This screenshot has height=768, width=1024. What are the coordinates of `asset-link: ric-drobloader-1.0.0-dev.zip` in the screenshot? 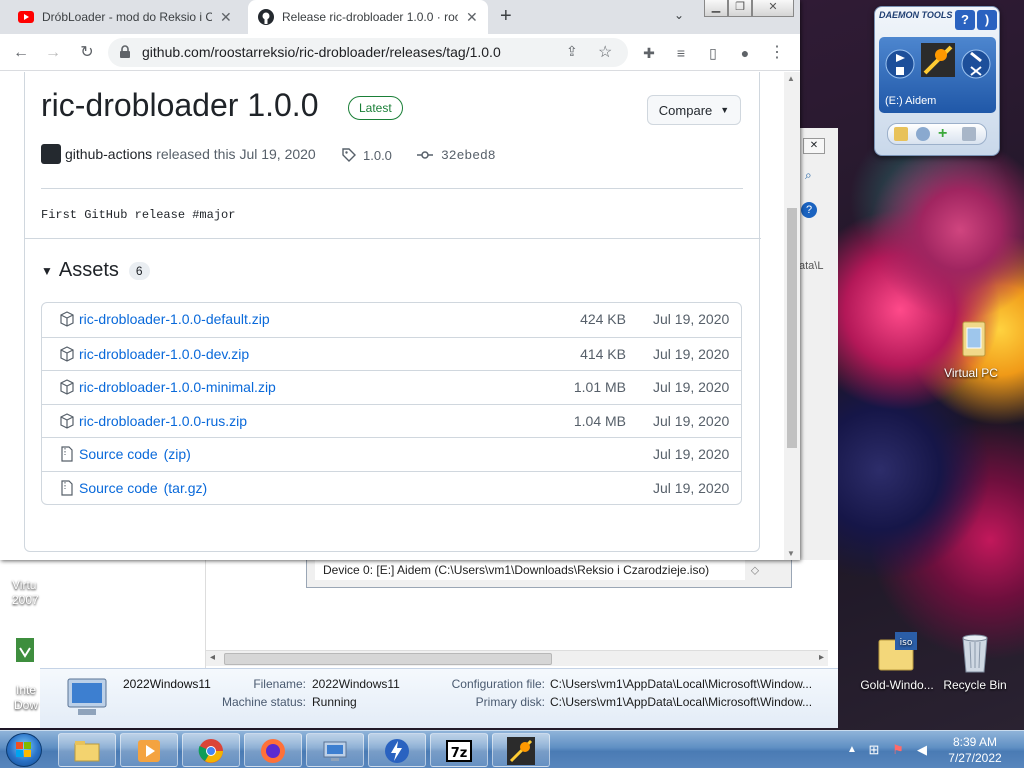 It's located at (167, 354).